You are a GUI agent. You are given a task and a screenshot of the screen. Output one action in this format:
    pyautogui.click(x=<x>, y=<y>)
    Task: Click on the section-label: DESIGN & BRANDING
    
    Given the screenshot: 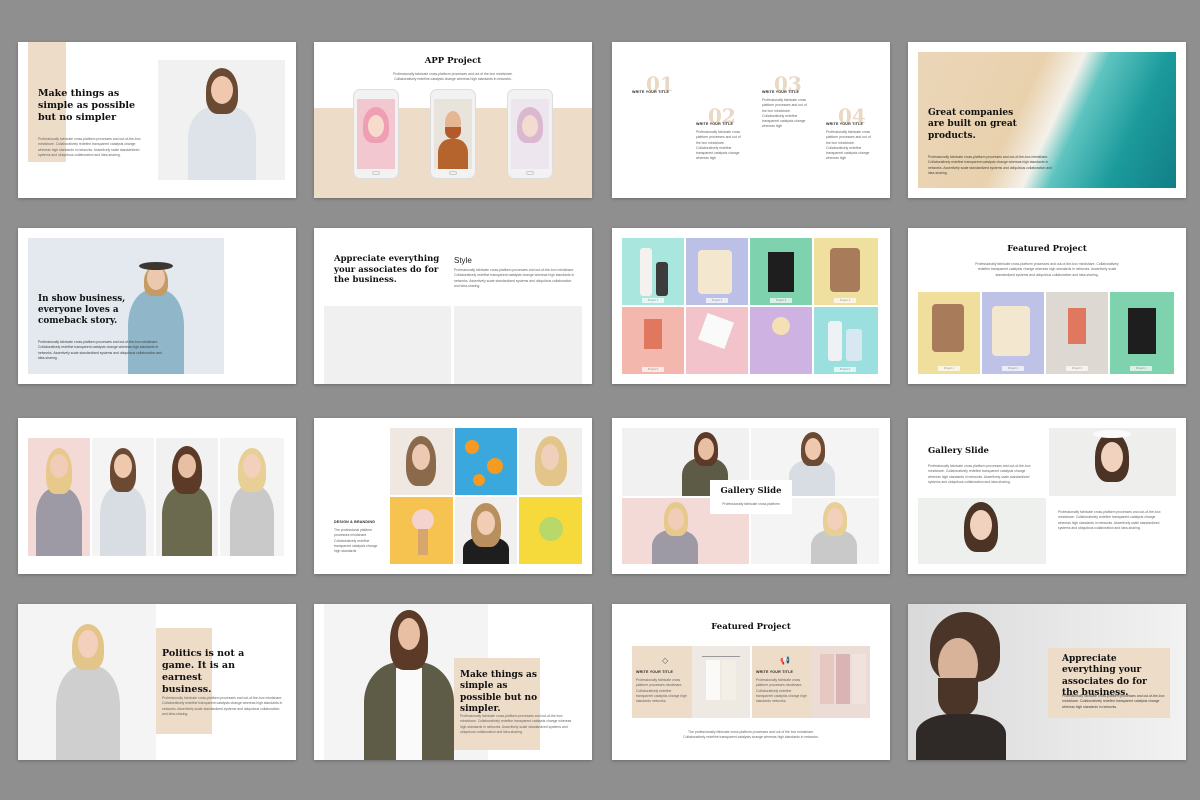 What is the action you would take?
    pyautogui.click(x=355, y=522)
    